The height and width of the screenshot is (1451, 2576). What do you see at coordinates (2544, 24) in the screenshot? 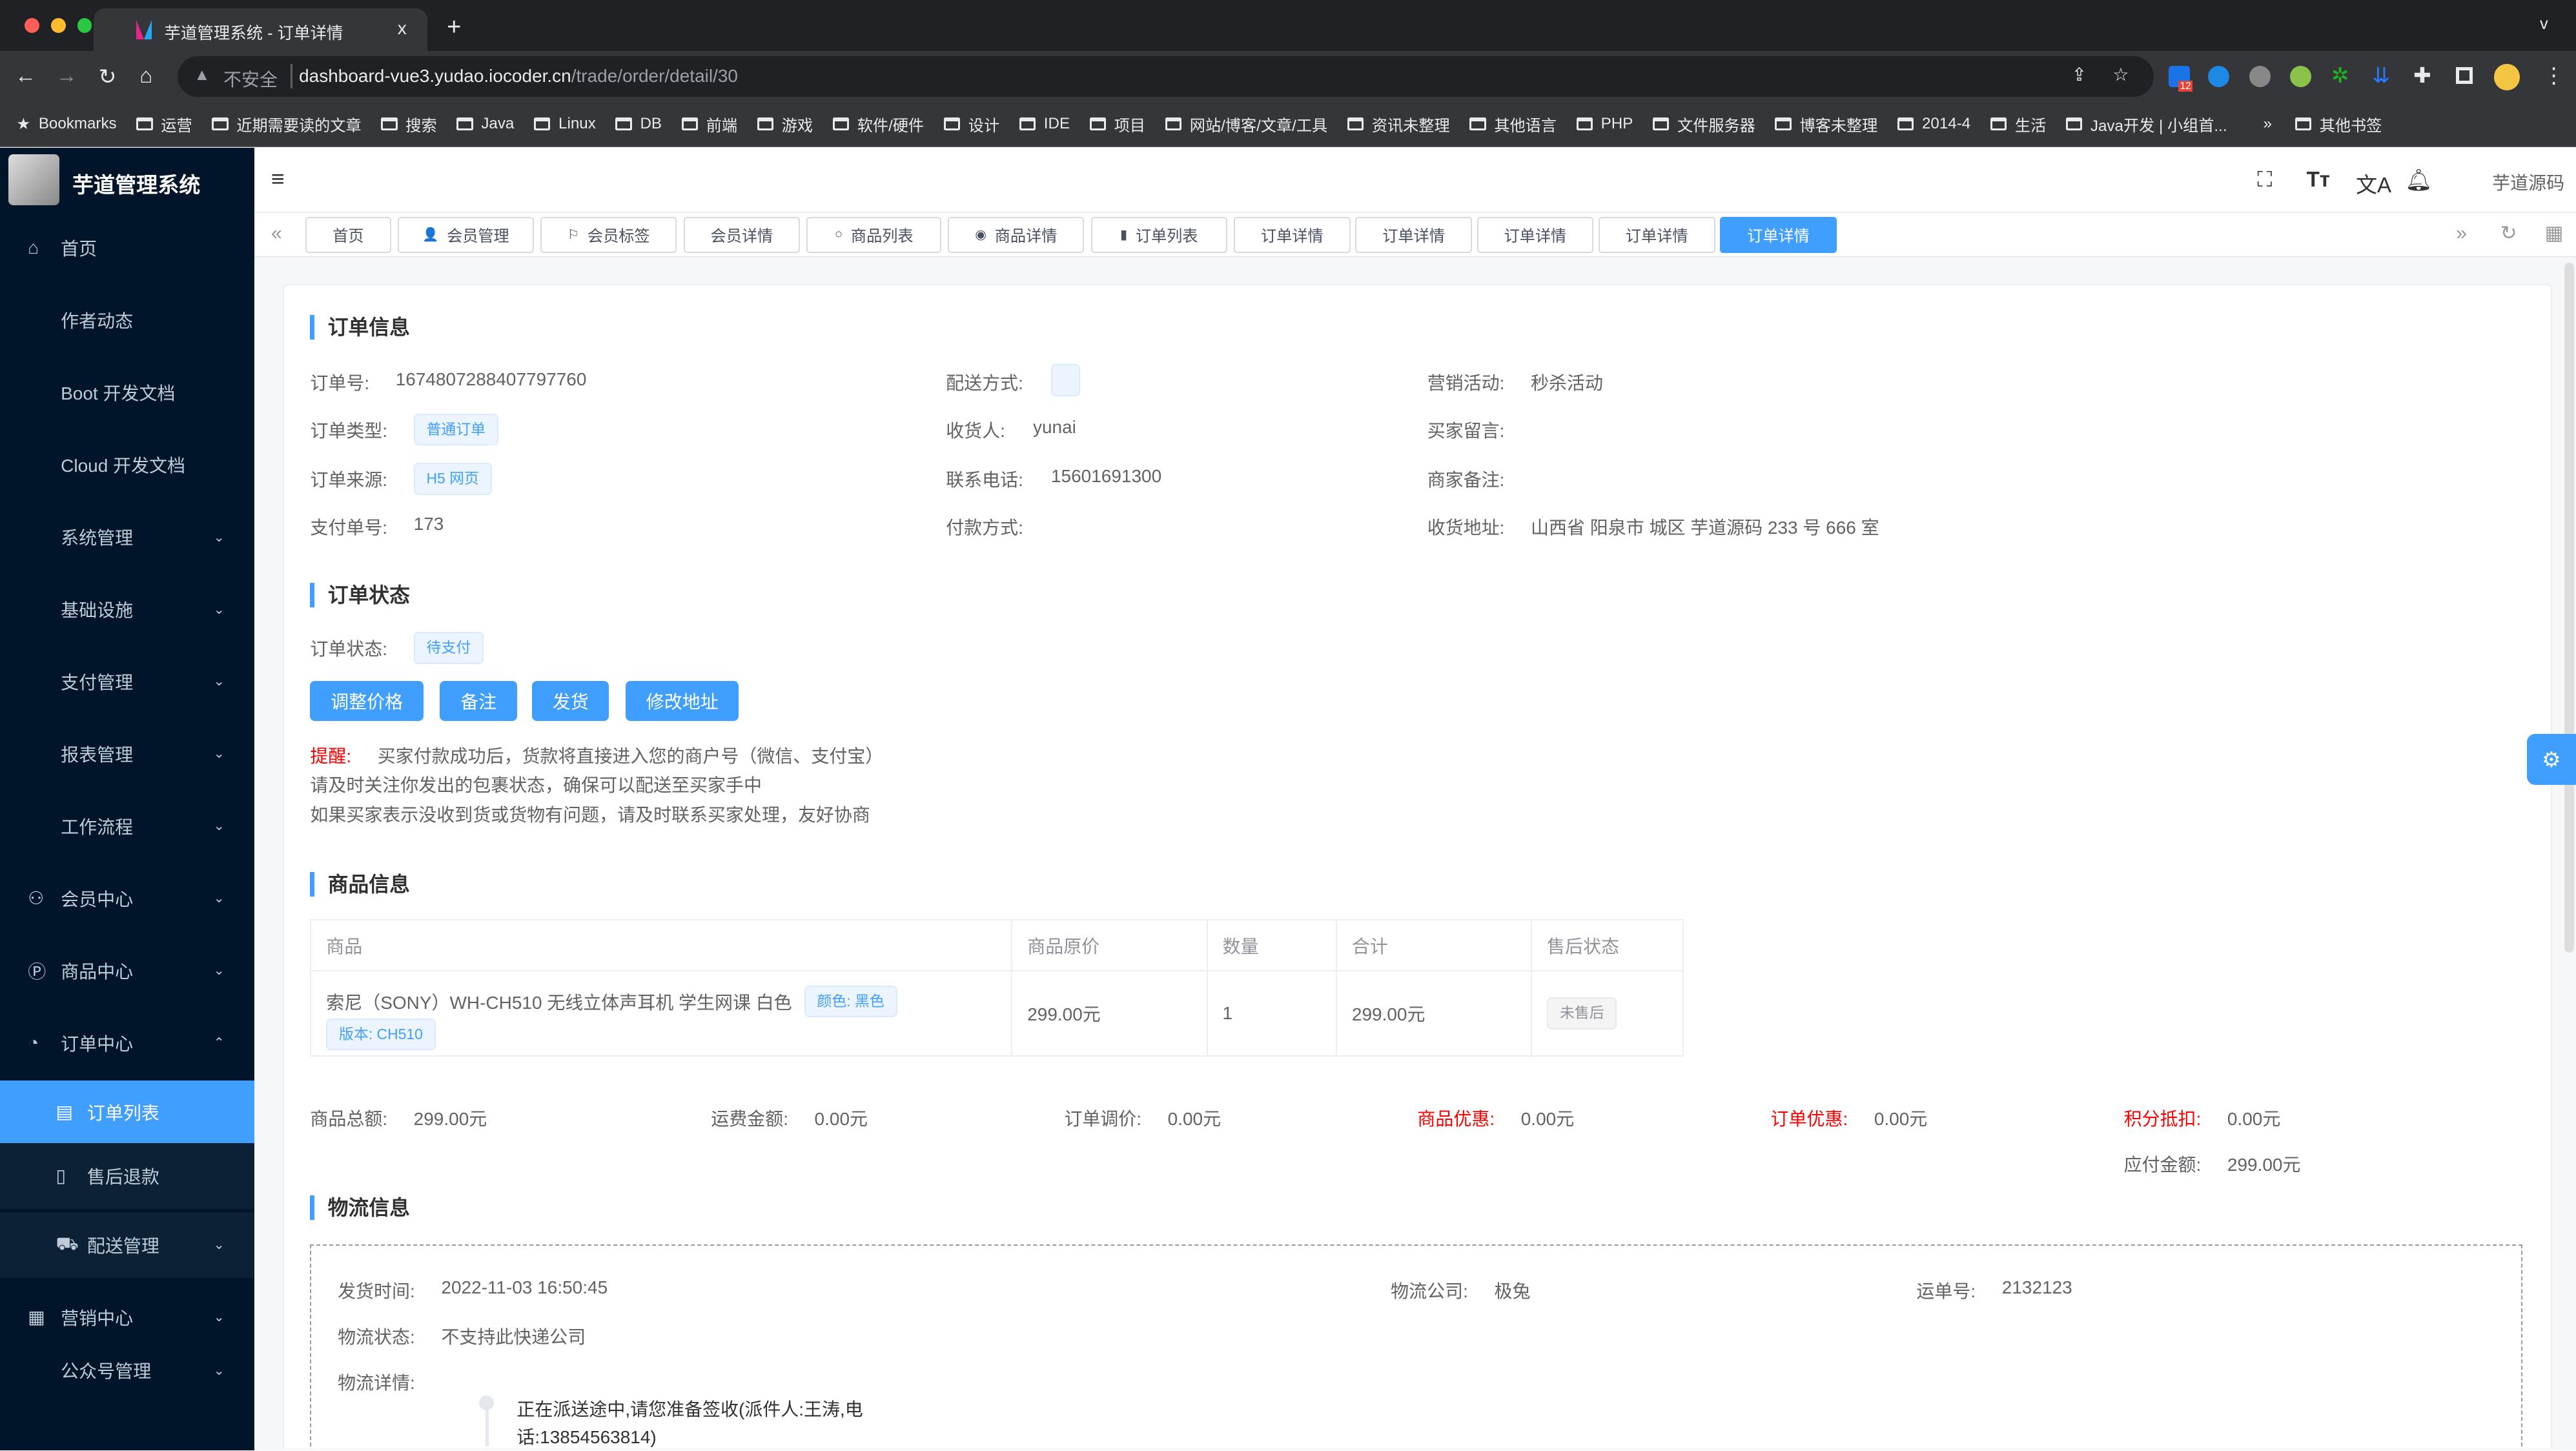
I see `tab-search-button: v` at bounding box center [2544, 24].